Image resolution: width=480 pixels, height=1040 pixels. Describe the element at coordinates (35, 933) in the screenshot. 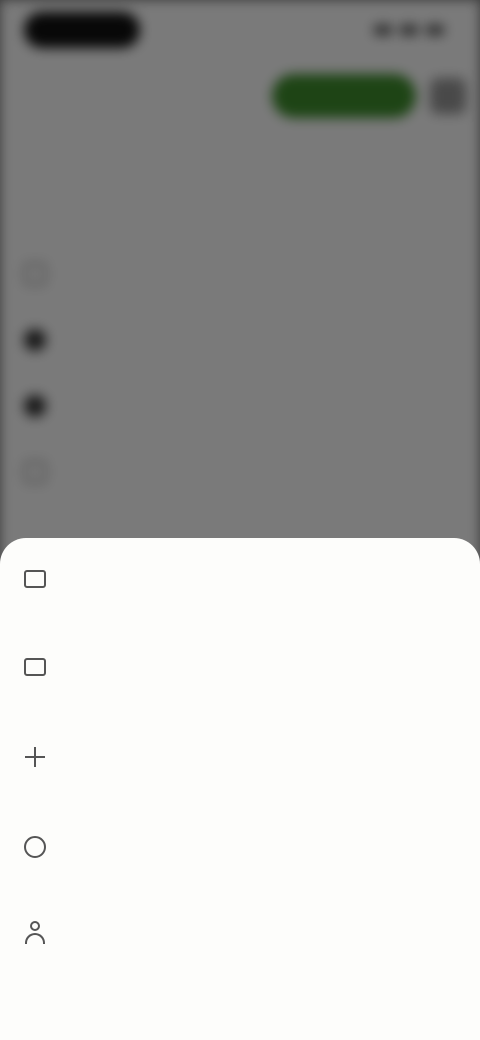

I see `person-icon` at that location.